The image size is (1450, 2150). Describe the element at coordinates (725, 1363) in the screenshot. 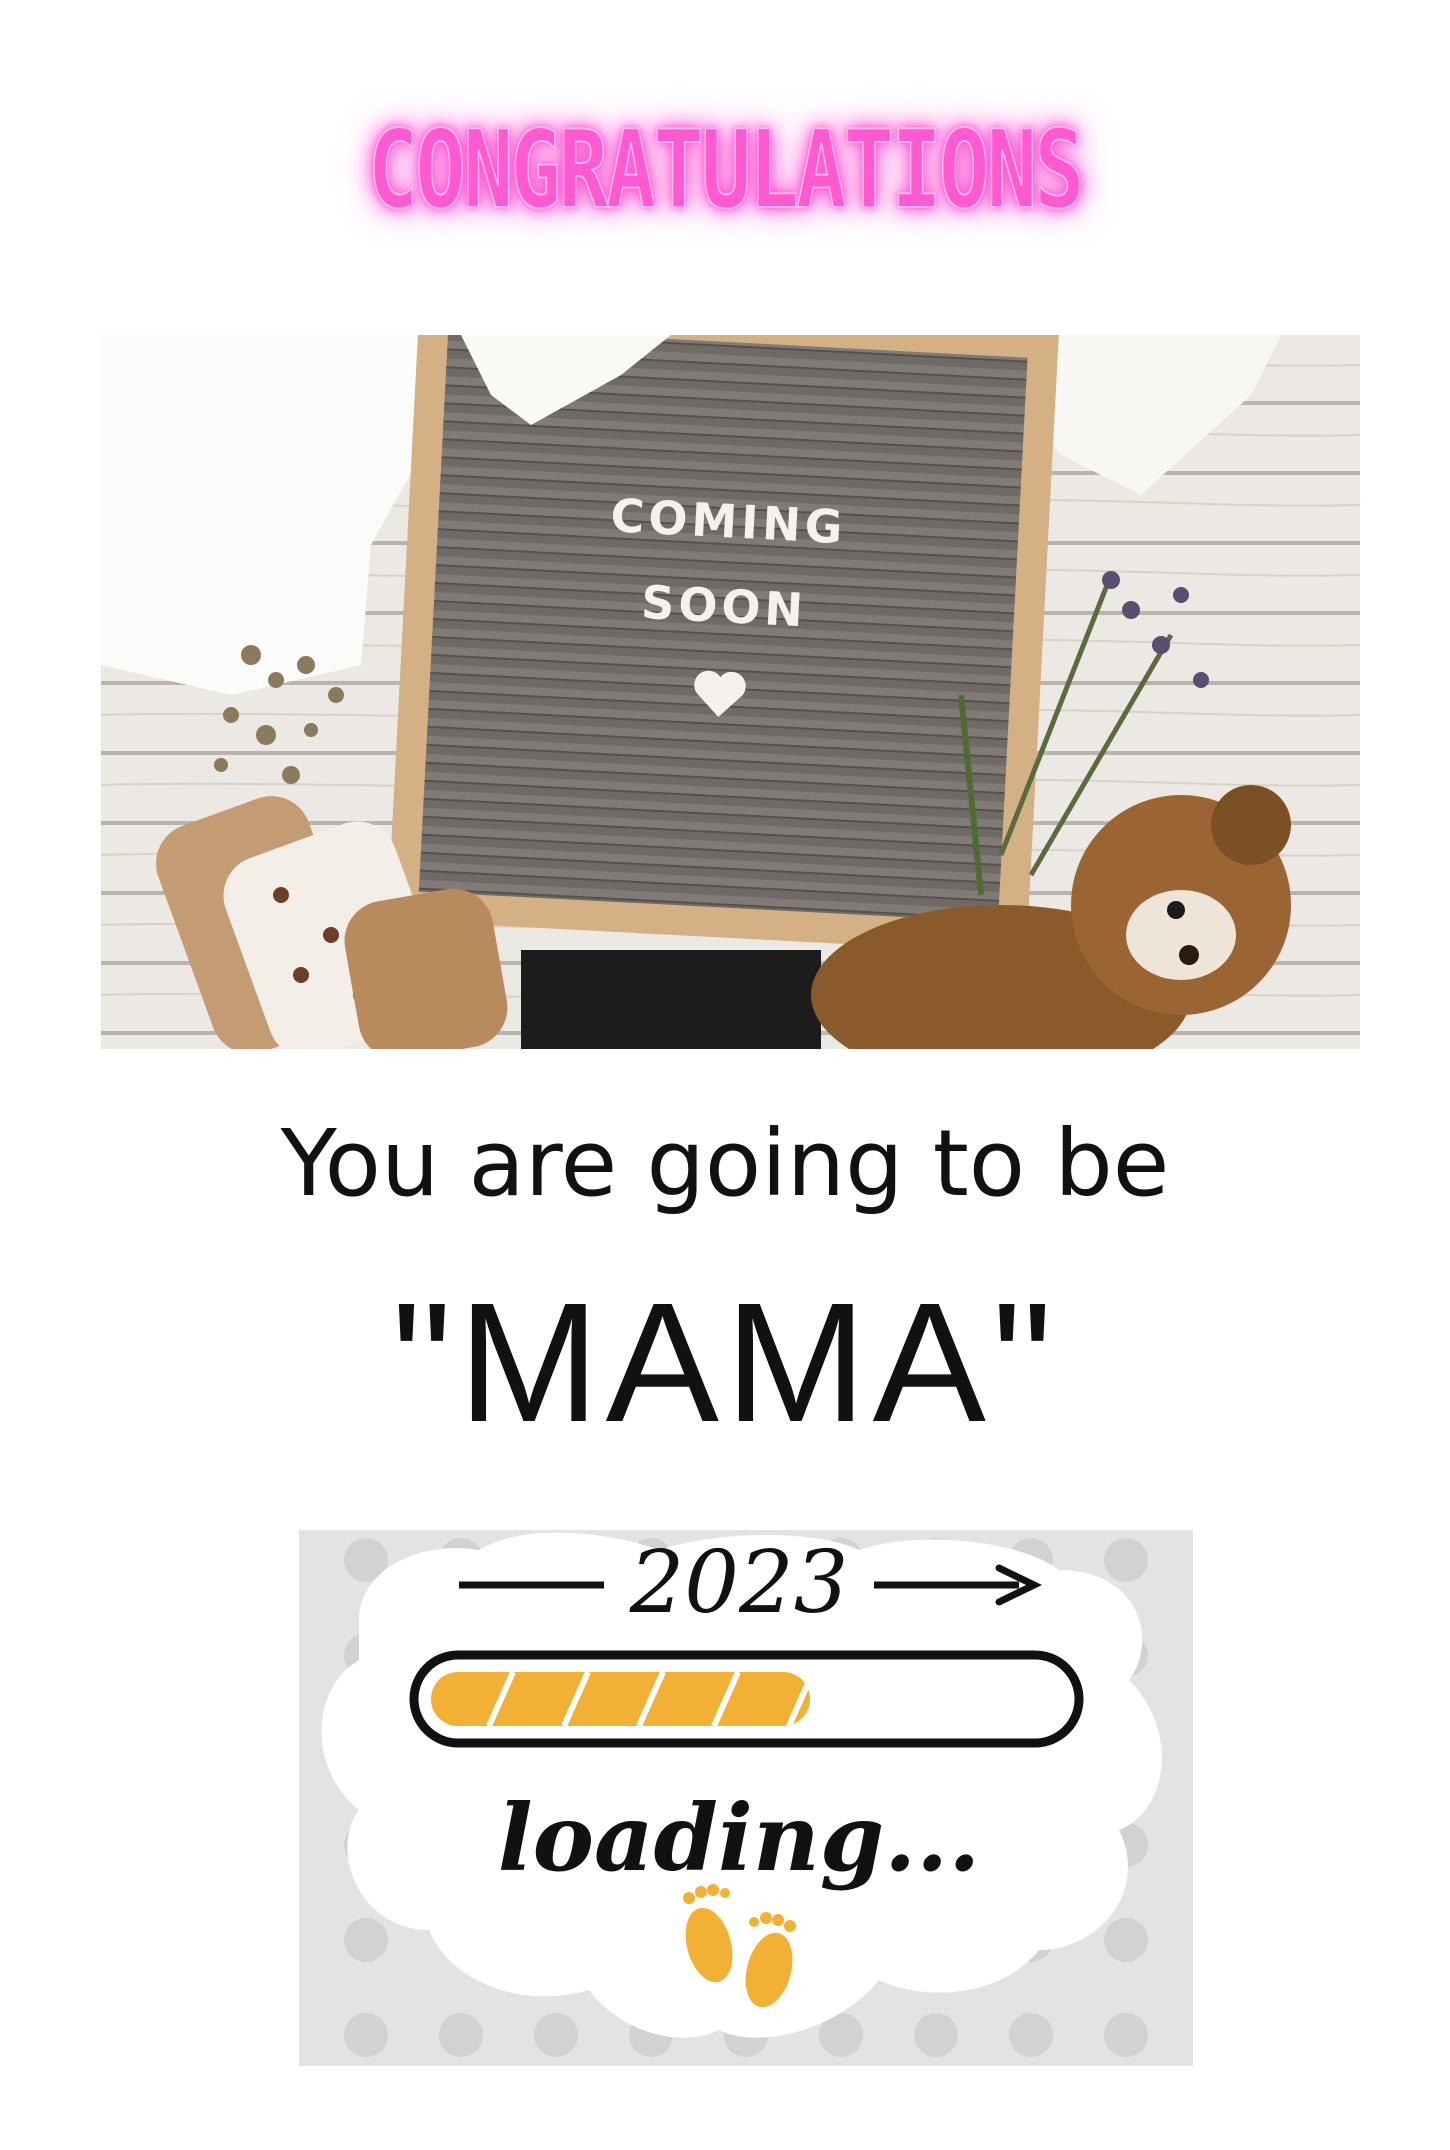

I see `message-line-2: "MAMA"` at that location.